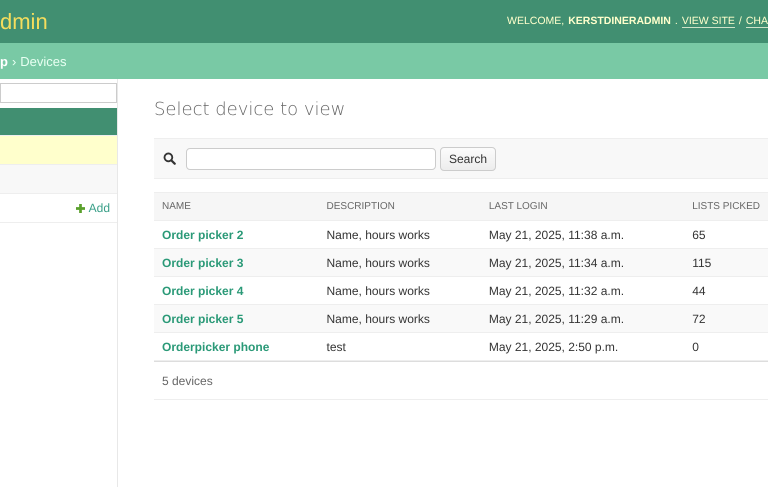 The width and height of the screenshot is (768, 487). I want to click on column-header: DESCRIPTION, so click(399, 206).